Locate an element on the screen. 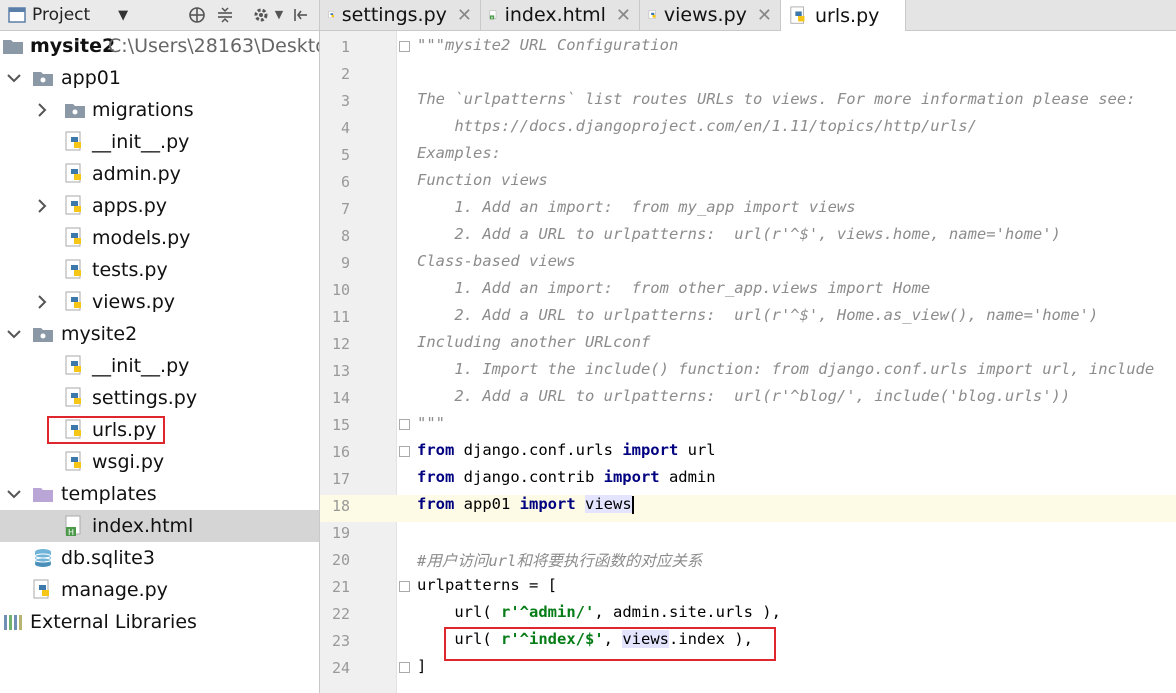  code-line: """ is located at coordinates (431, 423).